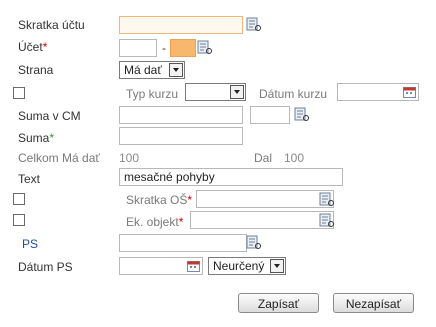 This screenshot has width=436, height=327. Describe the element at coordinates (373, 303) in the screenshot. I see `nezapisat-button: Nezapísať` at that location.